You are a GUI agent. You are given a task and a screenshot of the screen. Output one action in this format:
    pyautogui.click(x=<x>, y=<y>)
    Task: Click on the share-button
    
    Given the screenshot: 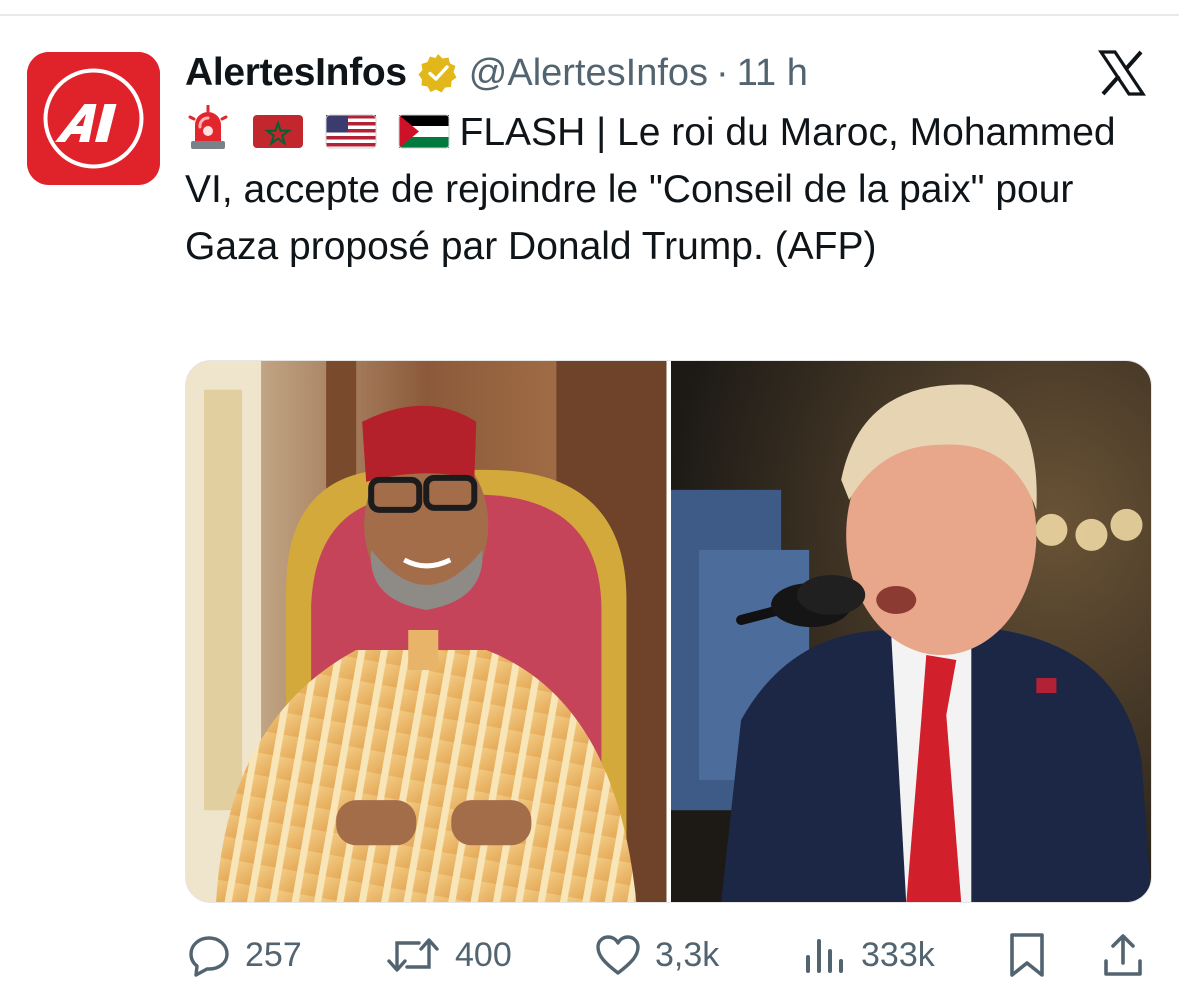 What is the action you would take?
    pyautogui.click(x=1123, y=955)
    